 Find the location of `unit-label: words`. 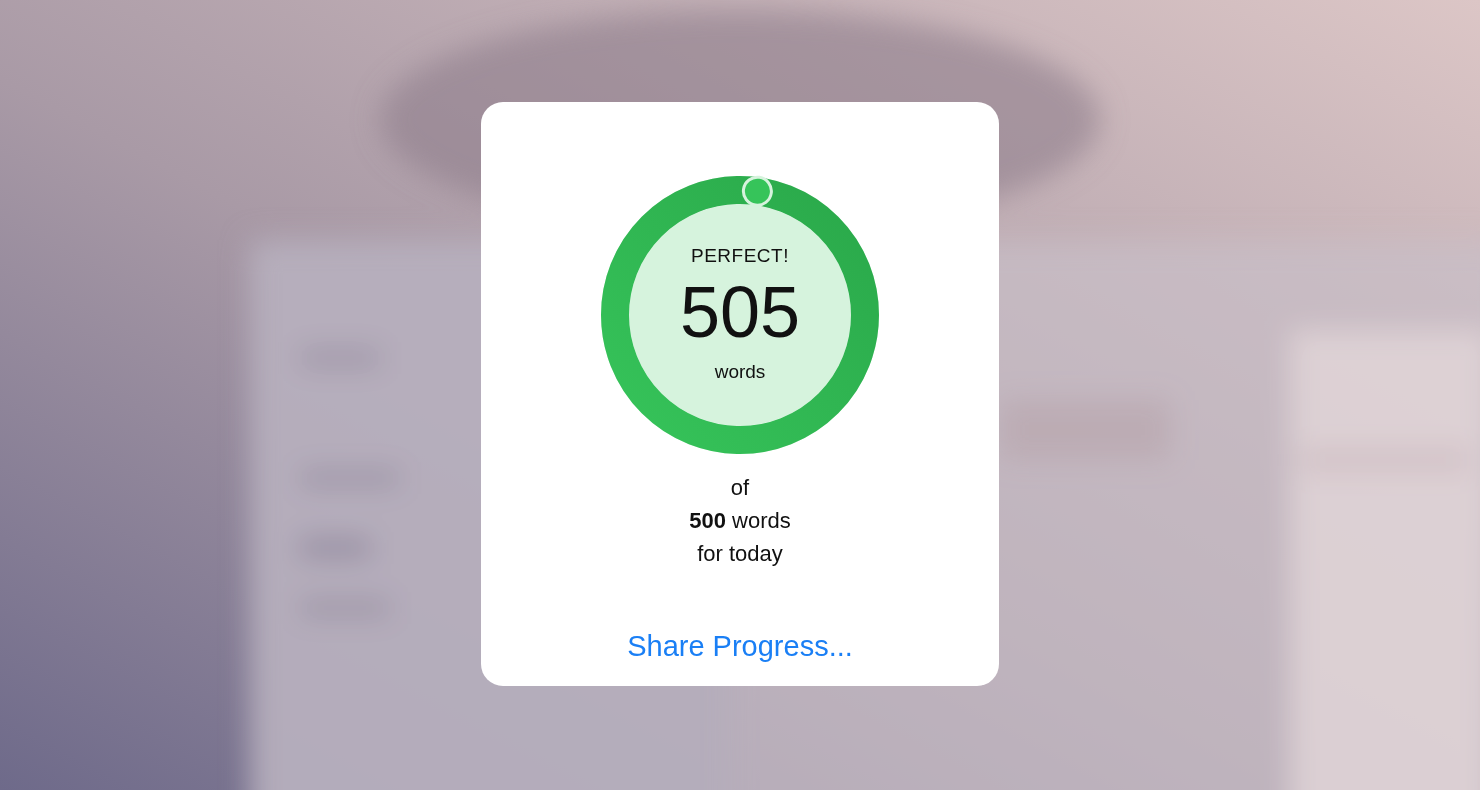

unit-label: words is located at coordinates (740, 372).